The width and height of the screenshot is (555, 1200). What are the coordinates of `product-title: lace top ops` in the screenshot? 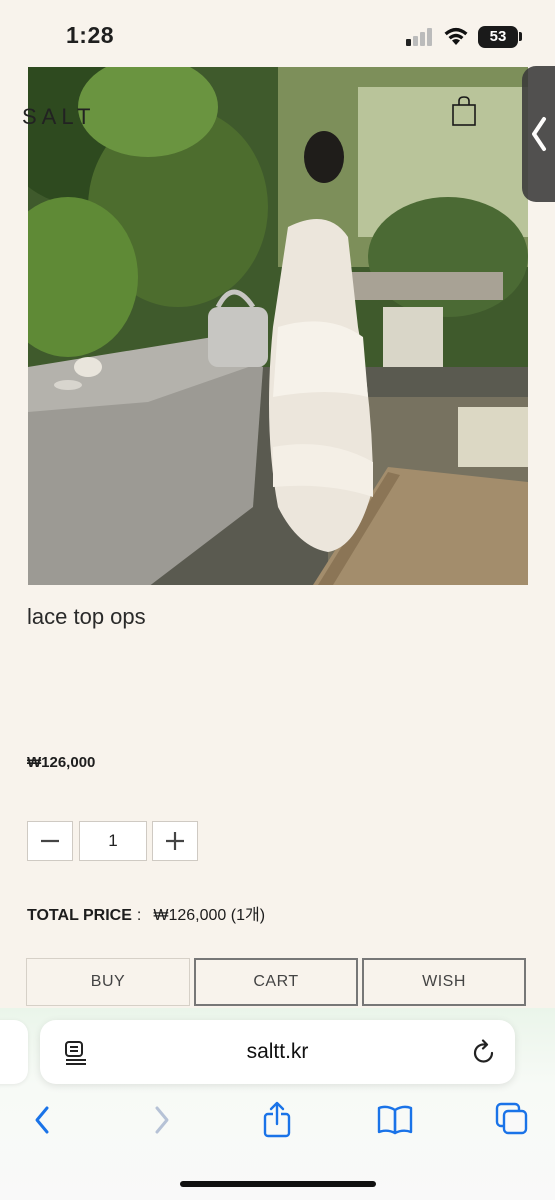 It's located at (86, 616).